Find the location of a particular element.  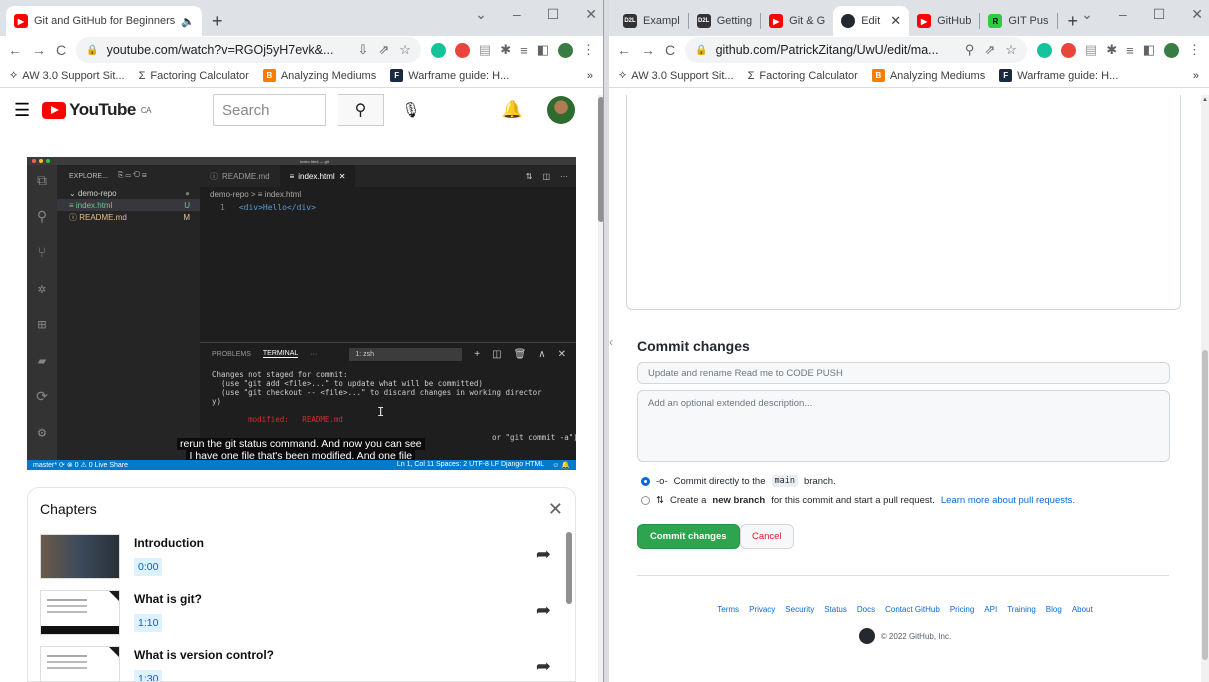

footer-link: Pricing is located at coordinates (962, 609).